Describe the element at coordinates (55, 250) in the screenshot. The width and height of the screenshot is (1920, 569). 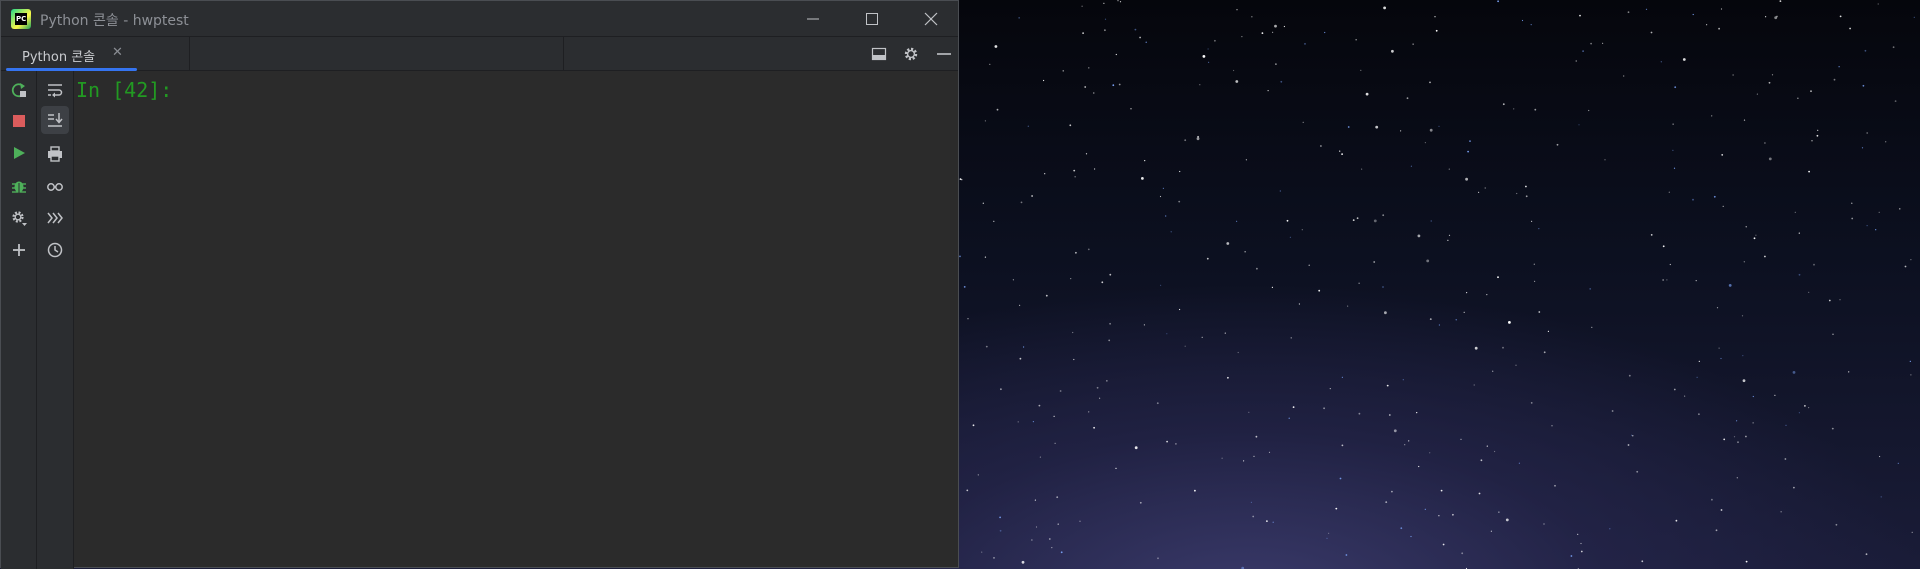
I see `history-icon` at that location.